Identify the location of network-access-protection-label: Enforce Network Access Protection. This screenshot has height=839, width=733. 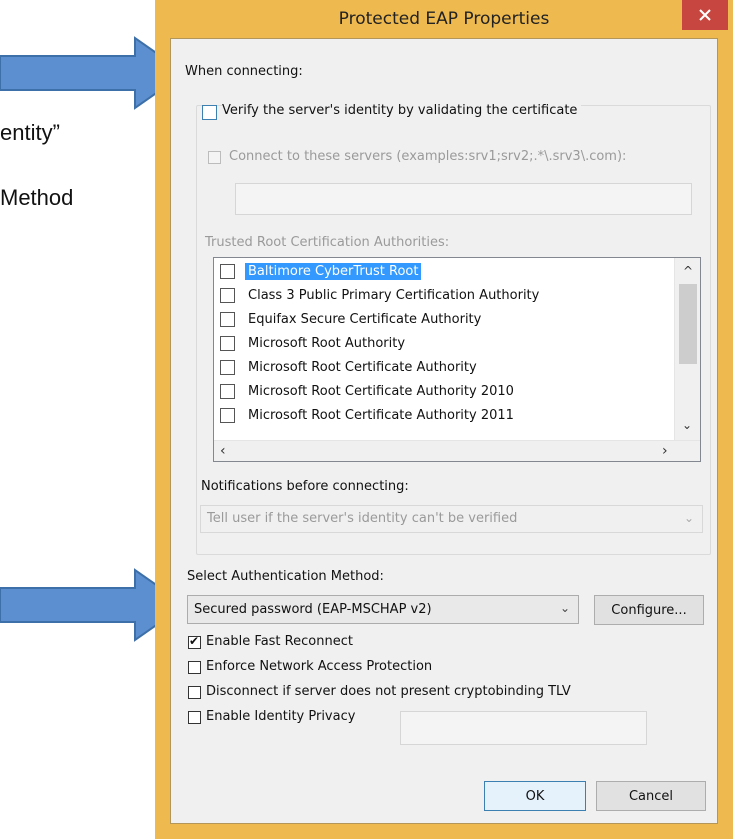
(319, 666).